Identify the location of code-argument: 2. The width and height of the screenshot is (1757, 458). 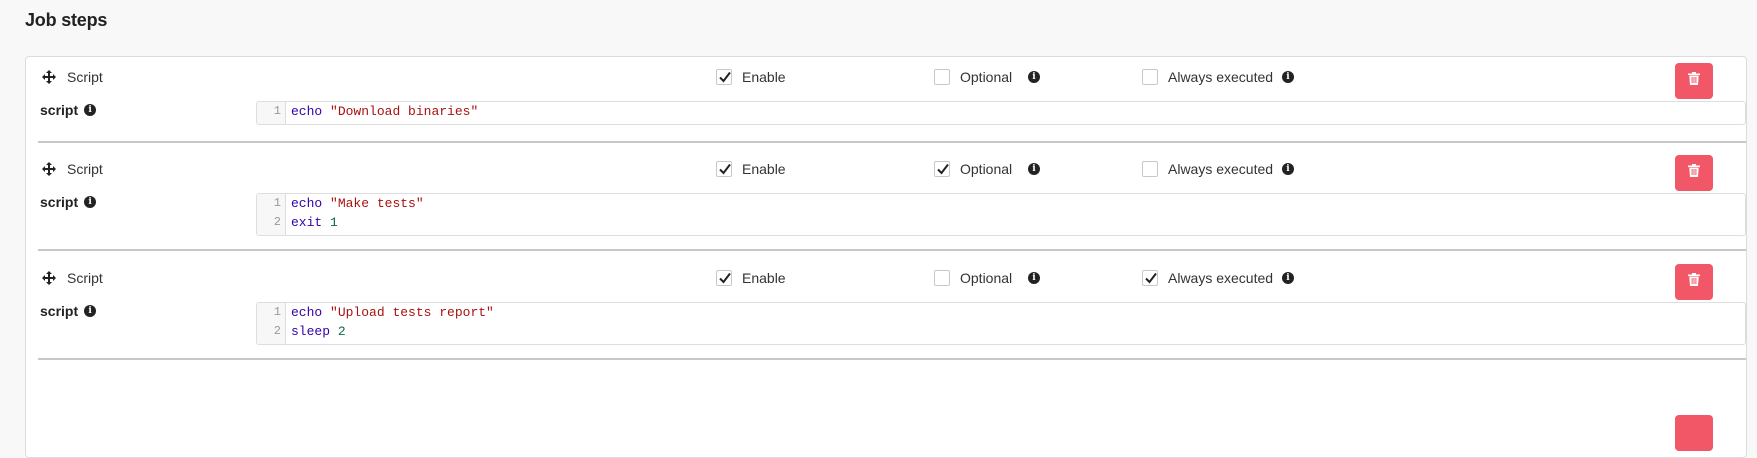
(341, 331).